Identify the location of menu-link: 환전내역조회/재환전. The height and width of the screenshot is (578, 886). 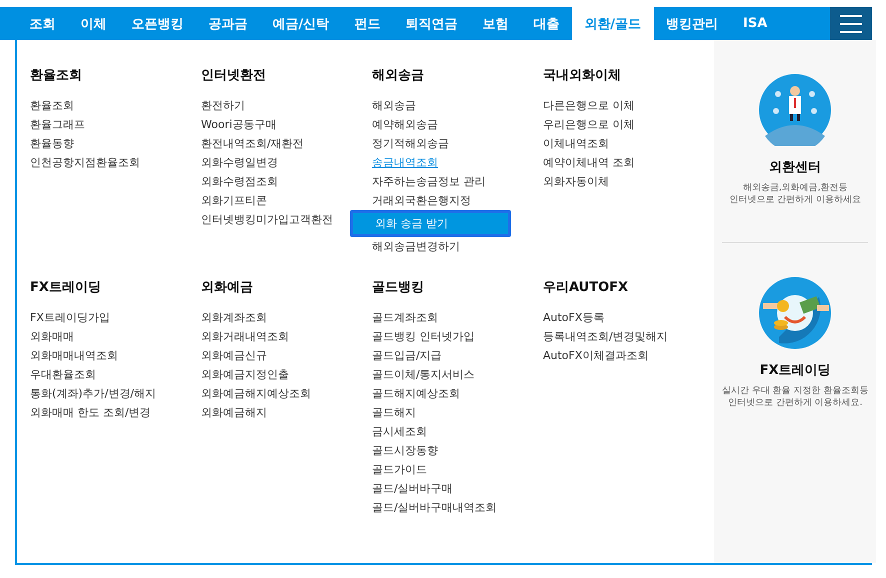
(252, 143).